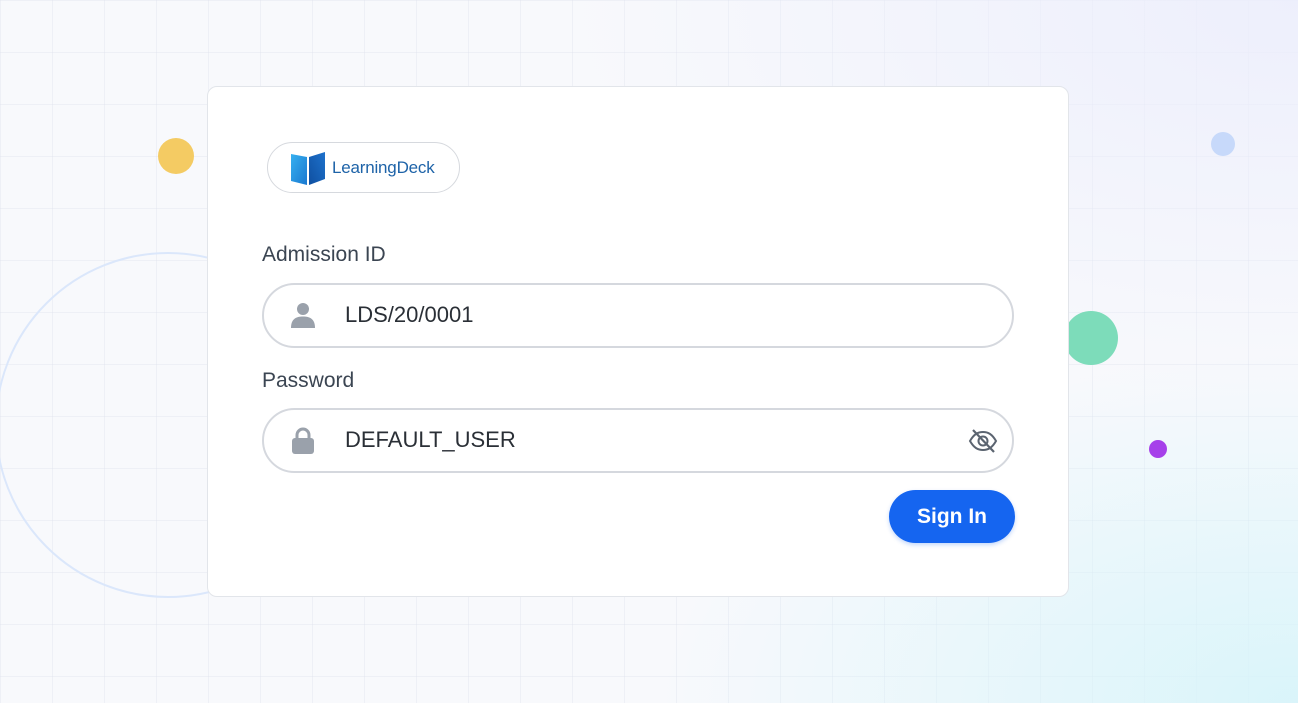 Image resolution: width=1298 pixels, height=703 pixels. I want to click on admission-id-input, so click(645, 315).